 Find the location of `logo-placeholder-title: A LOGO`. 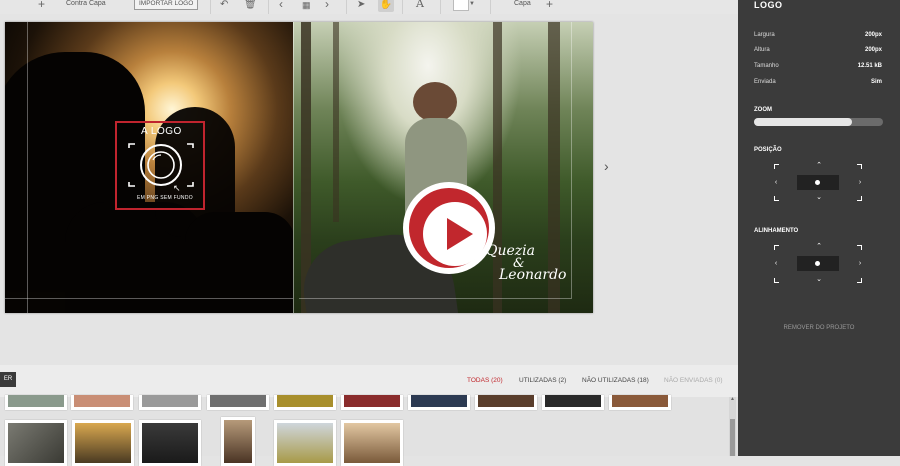

logo-placeholder-title: A LOGO is located at coordinates (161, 131).